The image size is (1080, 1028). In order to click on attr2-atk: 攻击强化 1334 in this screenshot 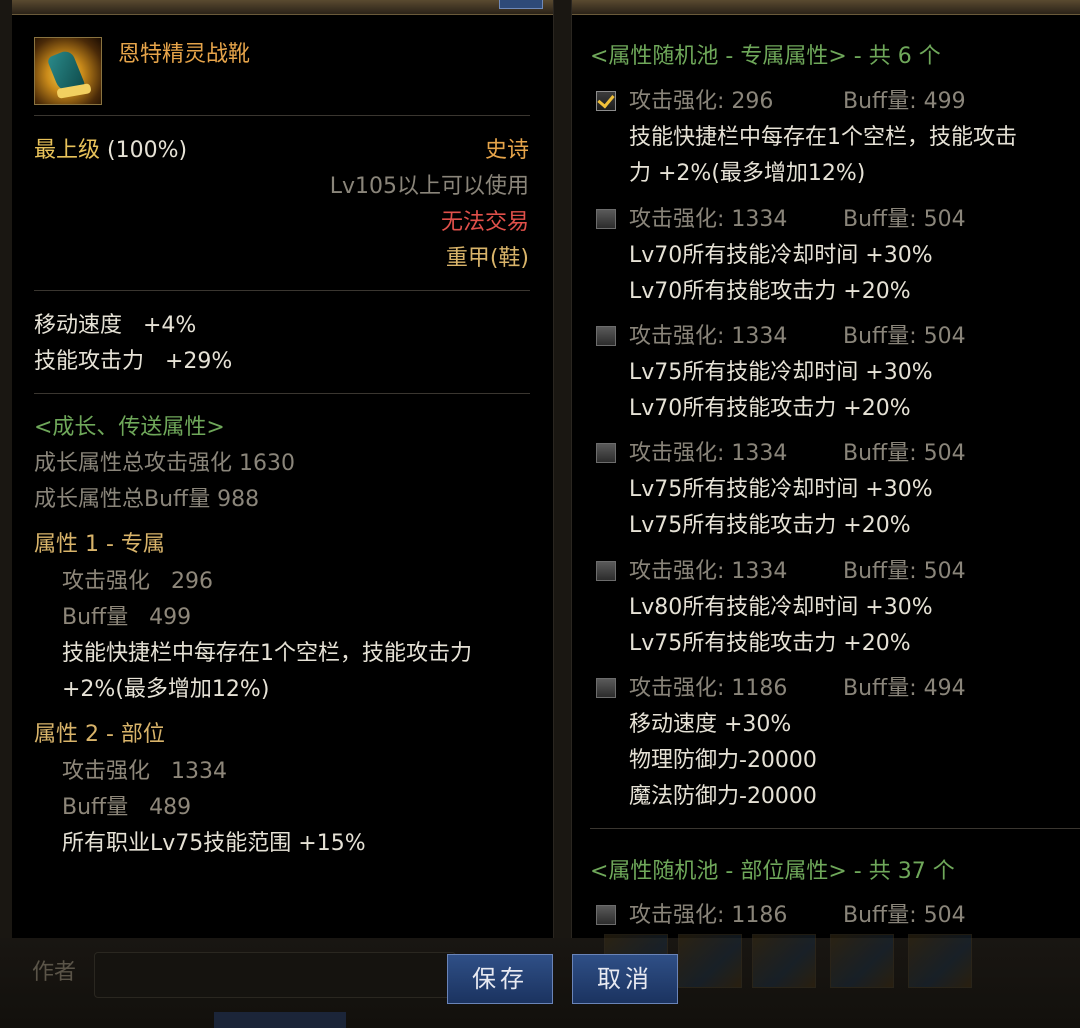, I will do `click(144, 771)`.